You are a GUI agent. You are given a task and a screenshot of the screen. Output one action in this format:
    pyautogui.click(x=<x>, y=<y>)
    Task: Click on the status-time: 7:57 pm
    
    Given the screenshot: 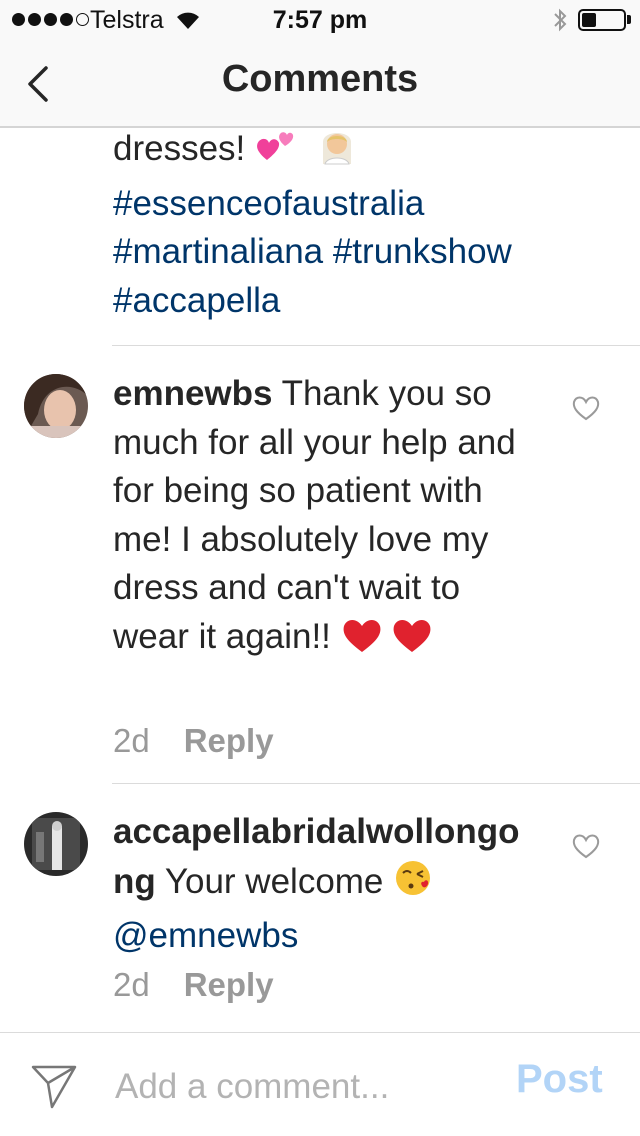 What is the action you would take?
    pyautogui.click(x=320, y=20)
    